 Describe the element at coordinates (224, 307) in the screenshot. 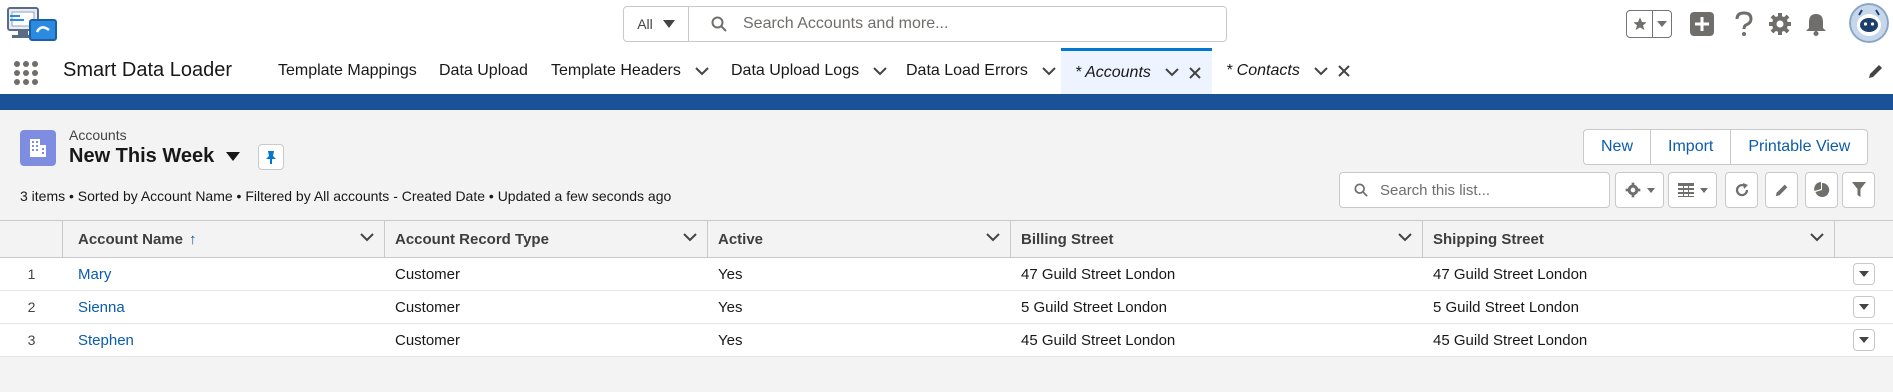

I see `account-name-cell: Sienna` at that location.